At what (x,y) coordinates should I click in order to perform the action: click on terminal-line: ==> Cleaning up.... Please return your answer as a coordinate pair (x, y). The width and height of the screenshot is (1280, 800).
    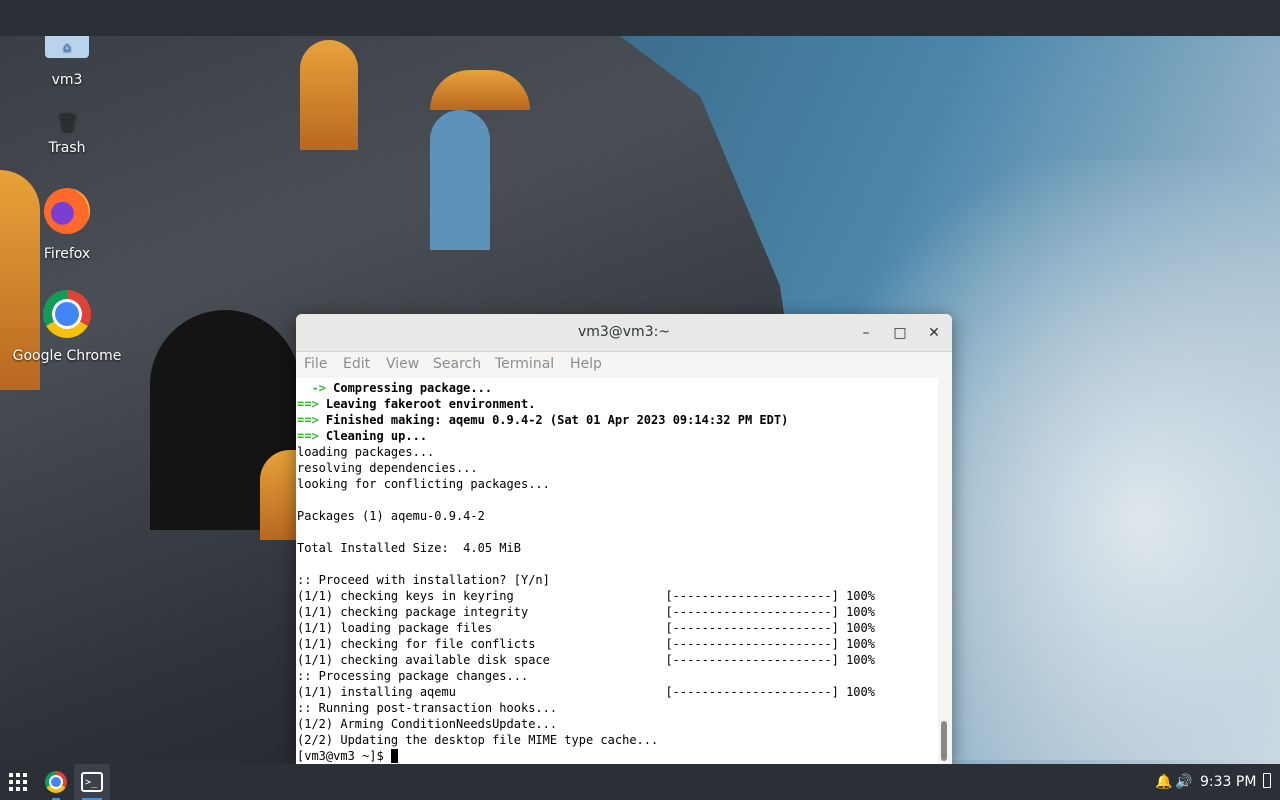
    Looking at the image, I should click on (362, 436).